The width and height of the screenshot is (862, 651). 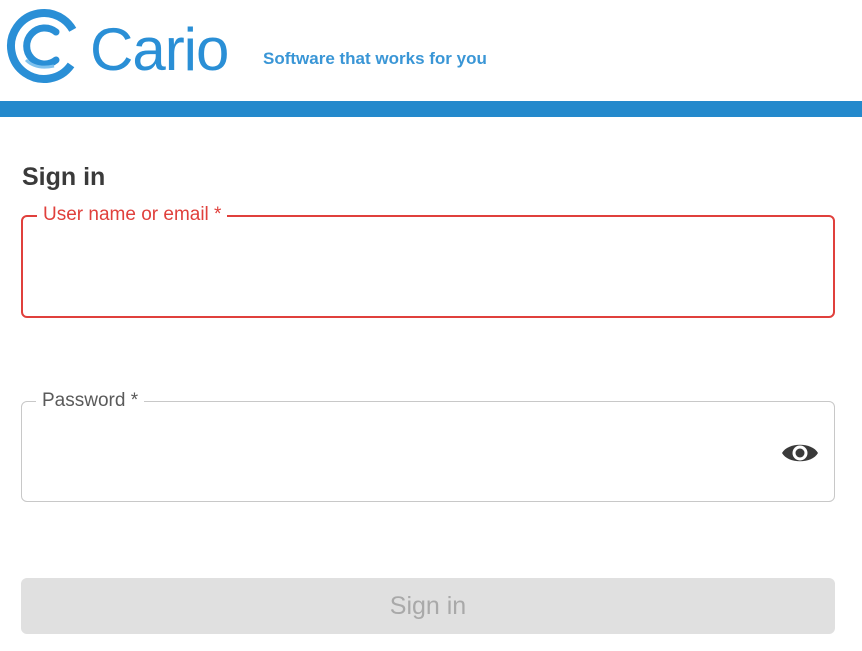 What do you see at coordinates (44, 46) in the screenshot?
I see `cario-logo-icon` at bounding box center [44, 46].